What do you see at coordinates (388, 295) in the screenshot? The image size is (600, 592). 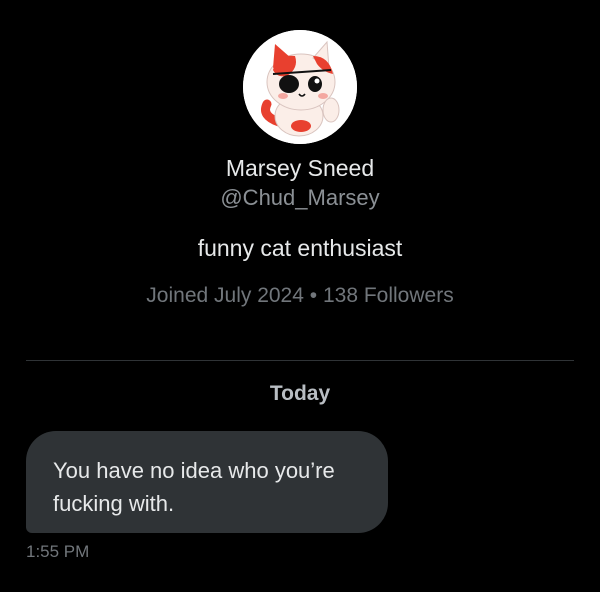 I see `followers-count: 138 Followers` at bounding box center [388, 295].